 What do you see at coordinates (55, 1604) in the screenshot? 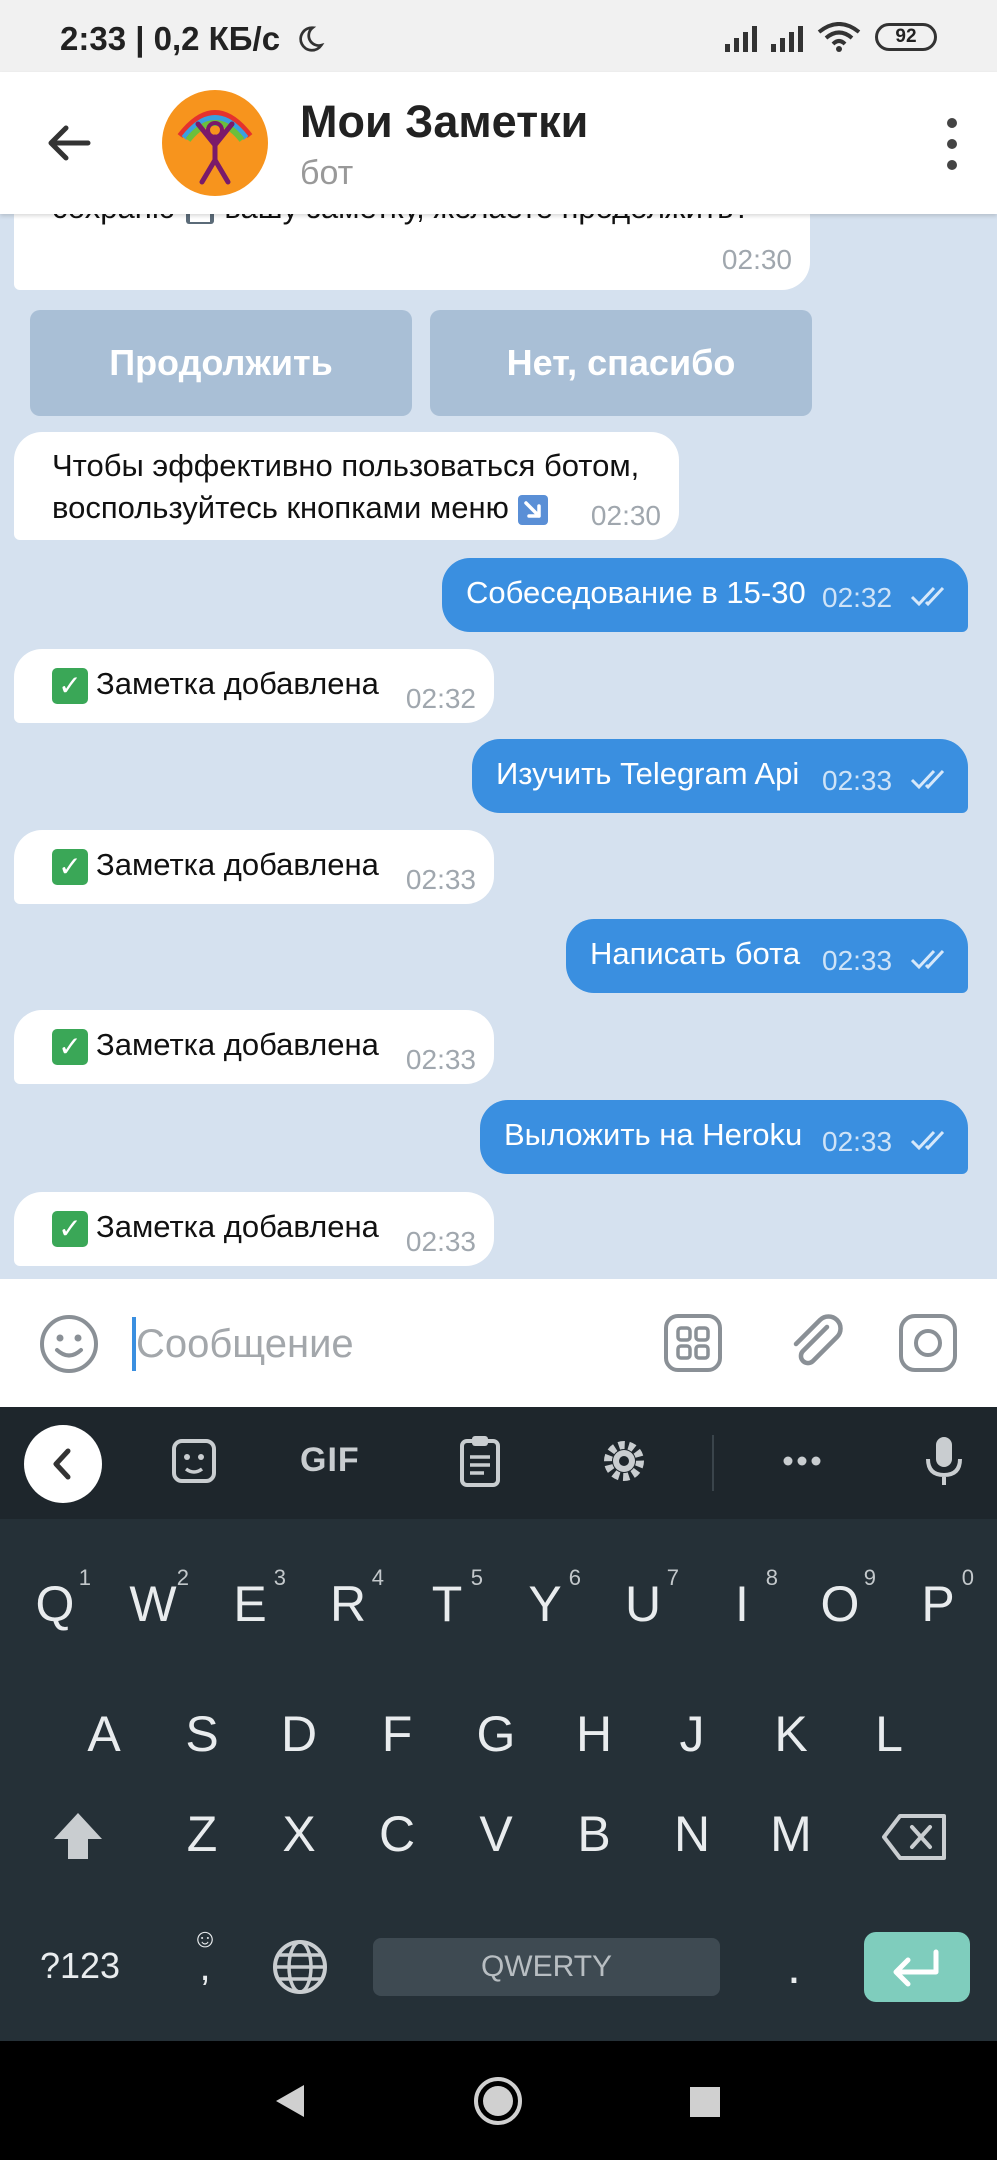
I see `key-q: Q1` at bounding box center [55, 1604].